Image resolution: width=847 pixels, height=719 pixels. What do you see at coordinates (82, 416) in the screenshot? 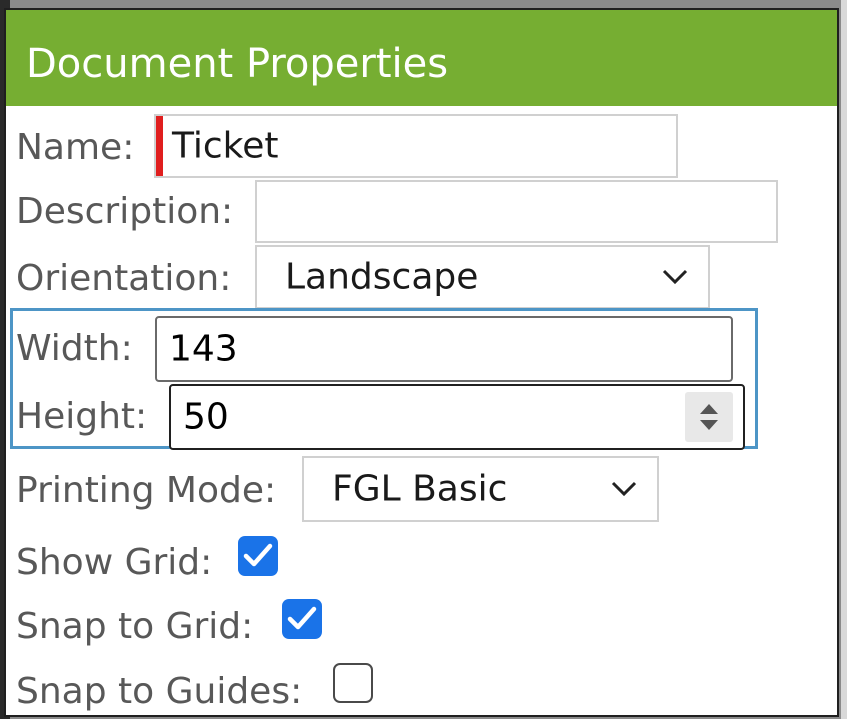
I see `height-label: Height:` at bounding box center [82, 416].